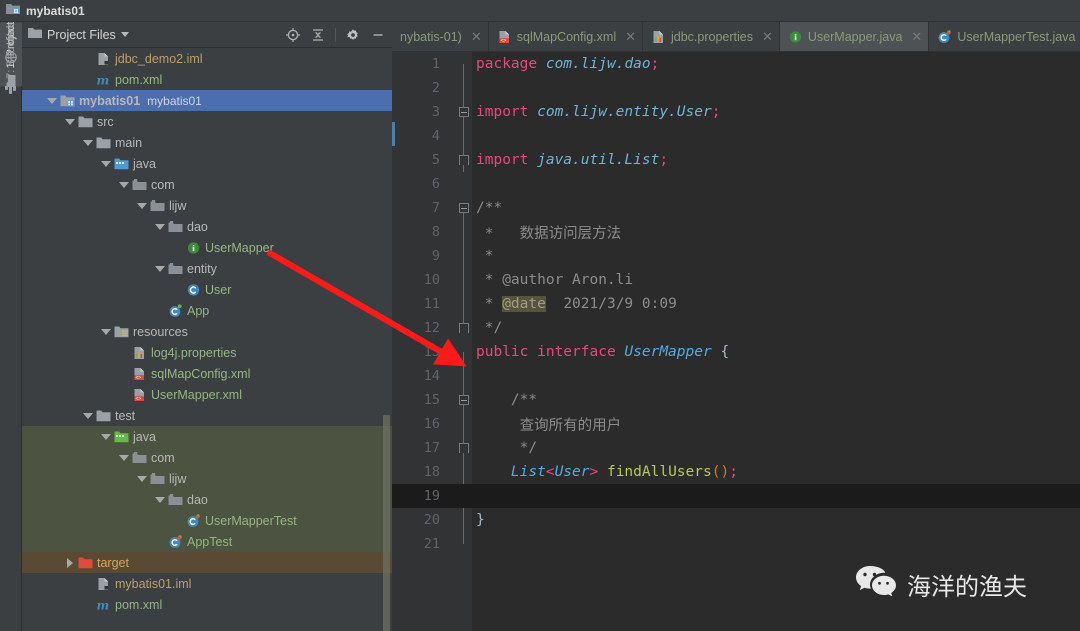 This screenshot has height=631, width=1080. I want to click on tree-node-label: mybatis01.iml, so click(153, 583).